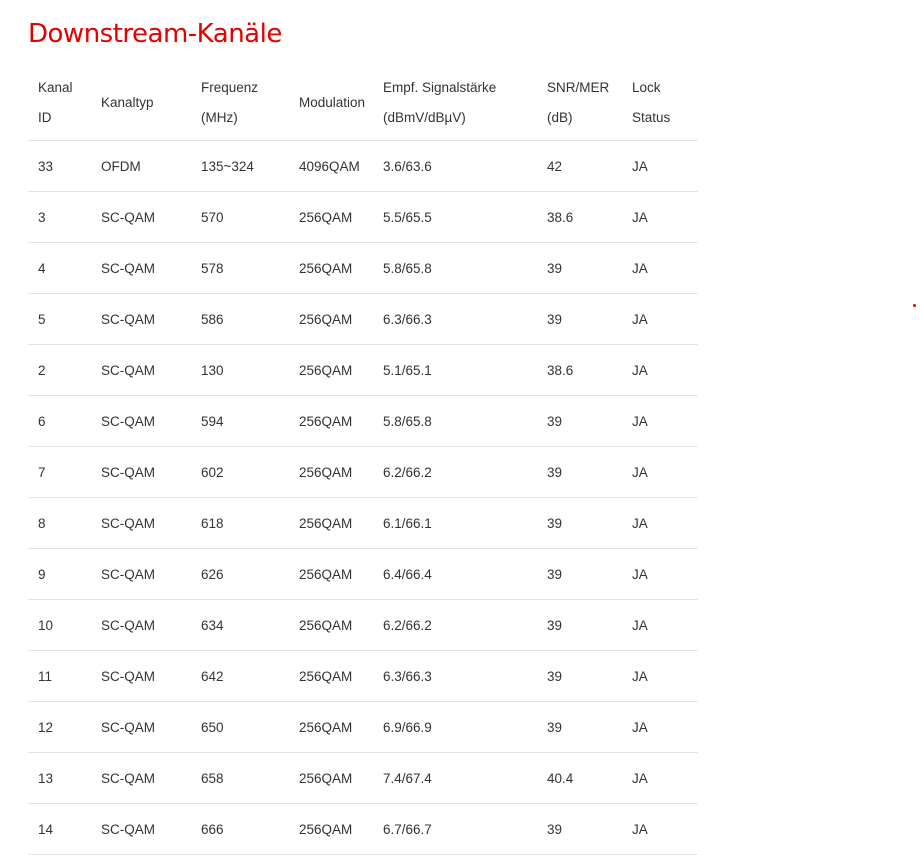 Image resolution: width=920 pixels, height=855 pixels. What do you see at coordinates (660, 103) in the screenshot?
I see `column-header-lock-status: Lock Status` at bounding box center [660, 103].